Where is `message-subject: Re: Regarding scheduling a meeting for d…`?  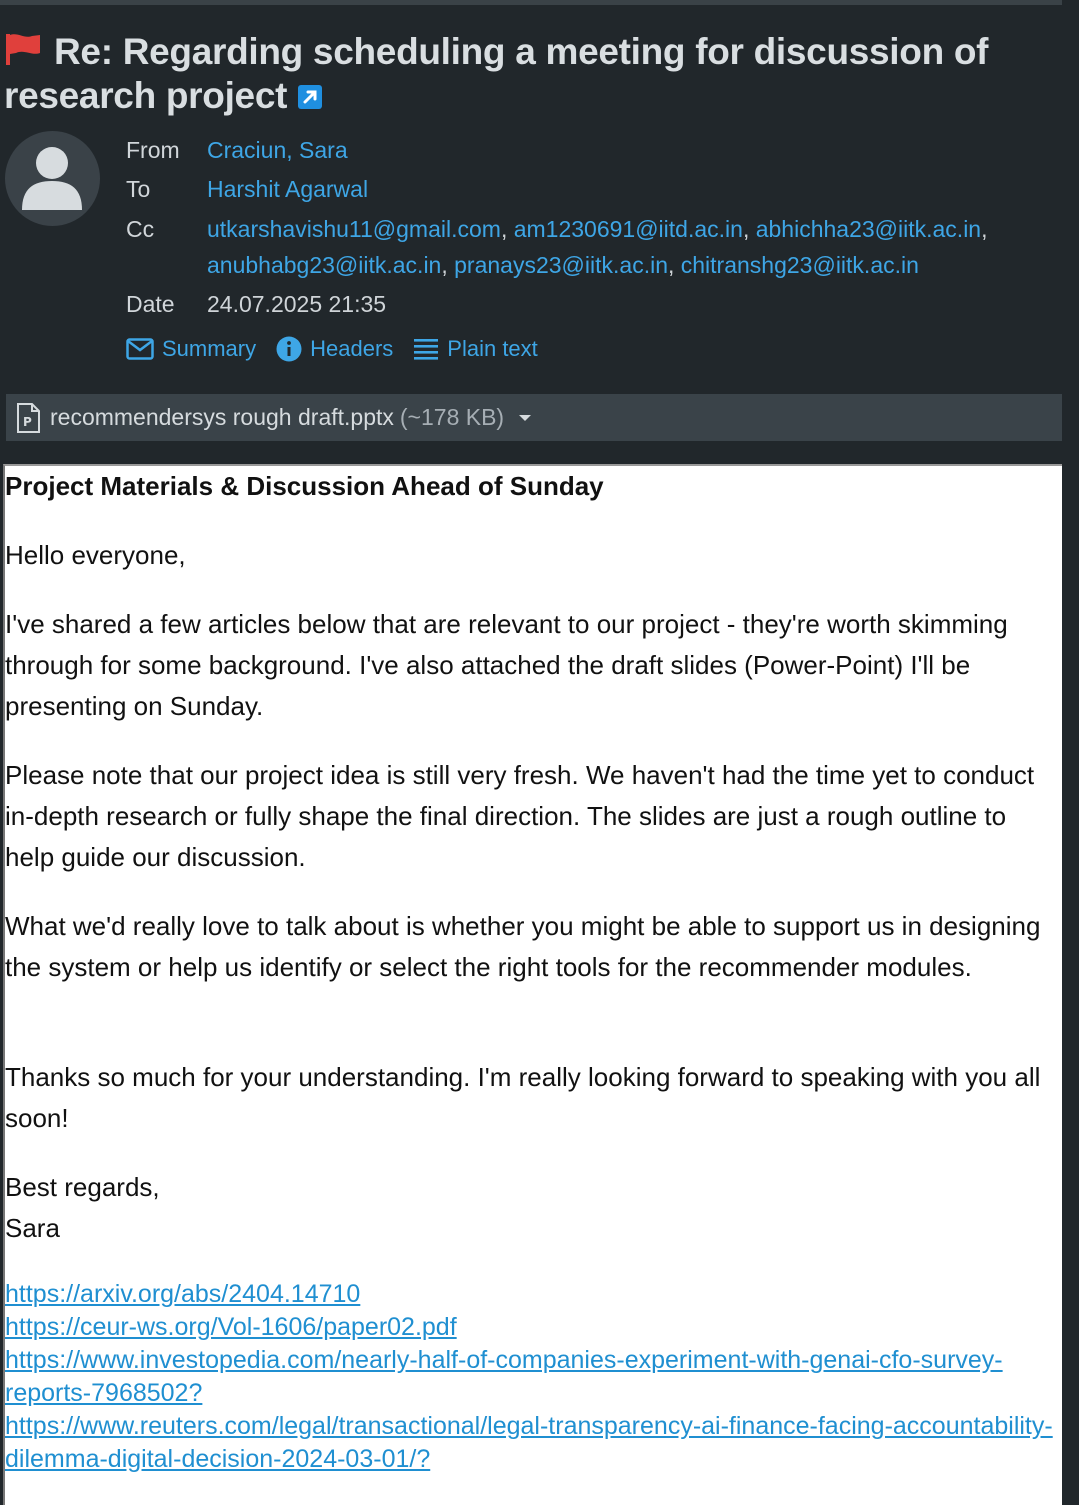
message-subject: Re: Regarding scheduling a meeting for d… is located at coordinates (509, 74).